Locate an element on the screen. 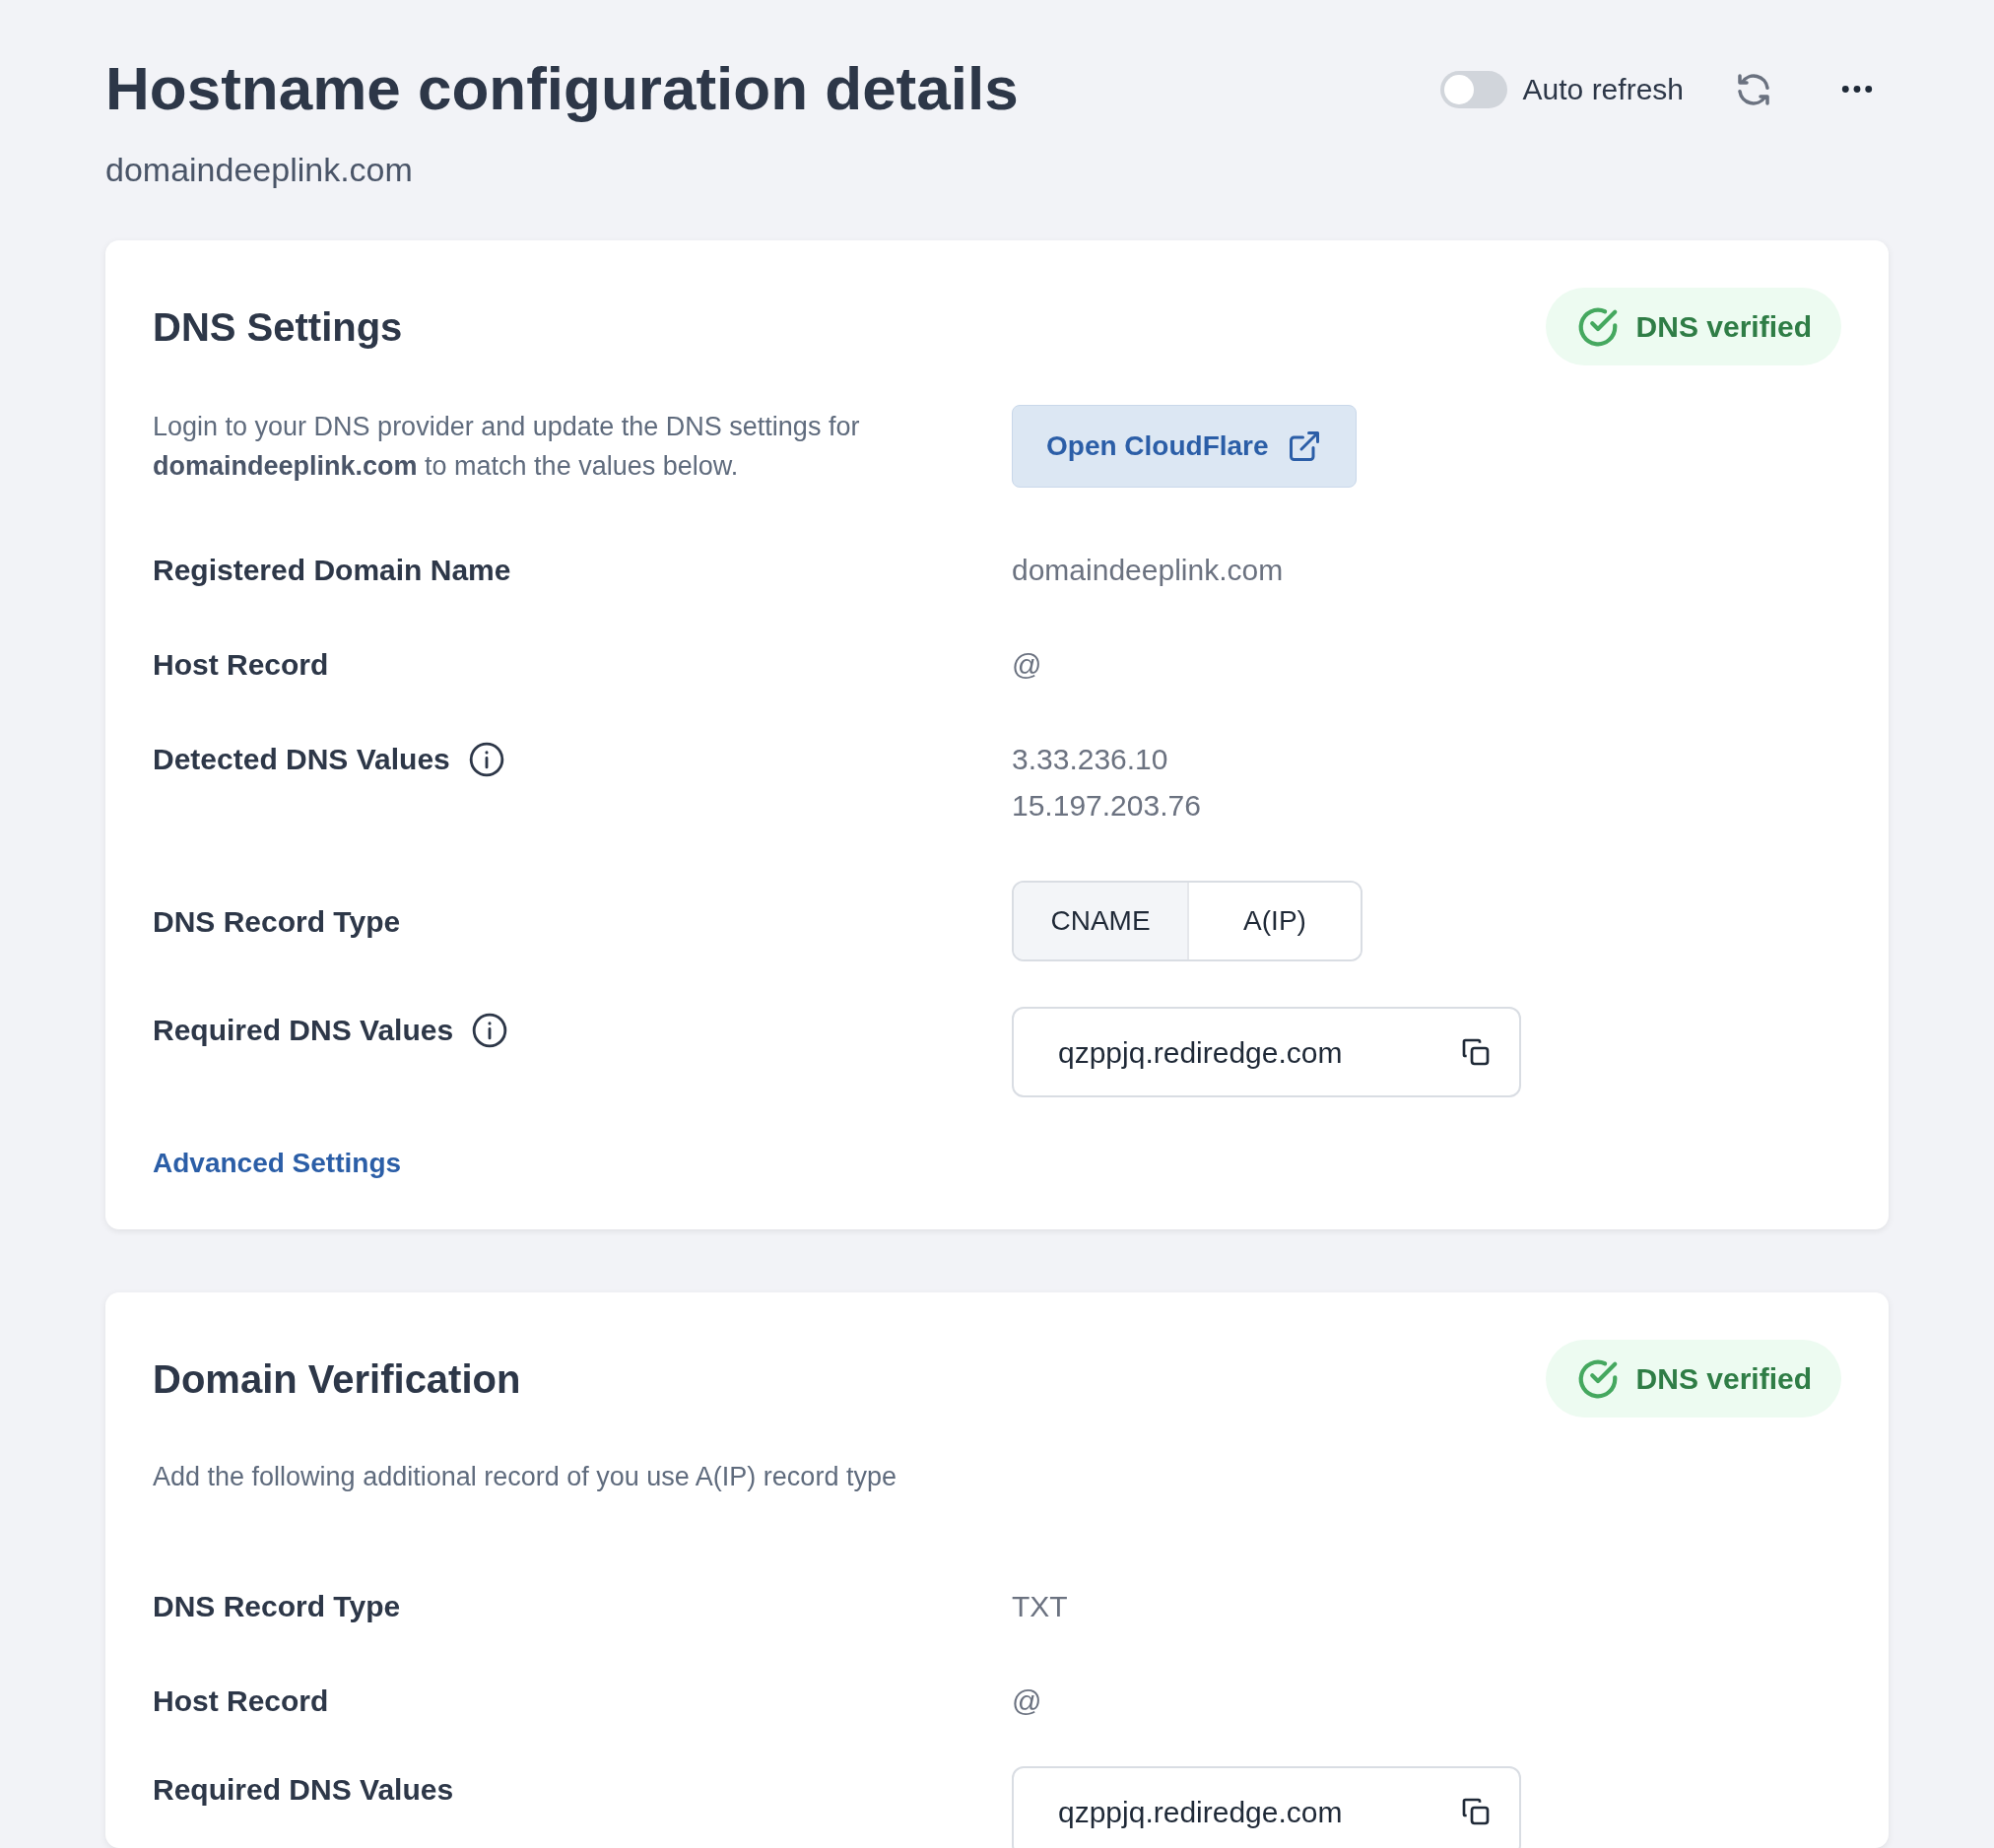  field-label: Detected DNS Values is located at coordinates (301, 759).